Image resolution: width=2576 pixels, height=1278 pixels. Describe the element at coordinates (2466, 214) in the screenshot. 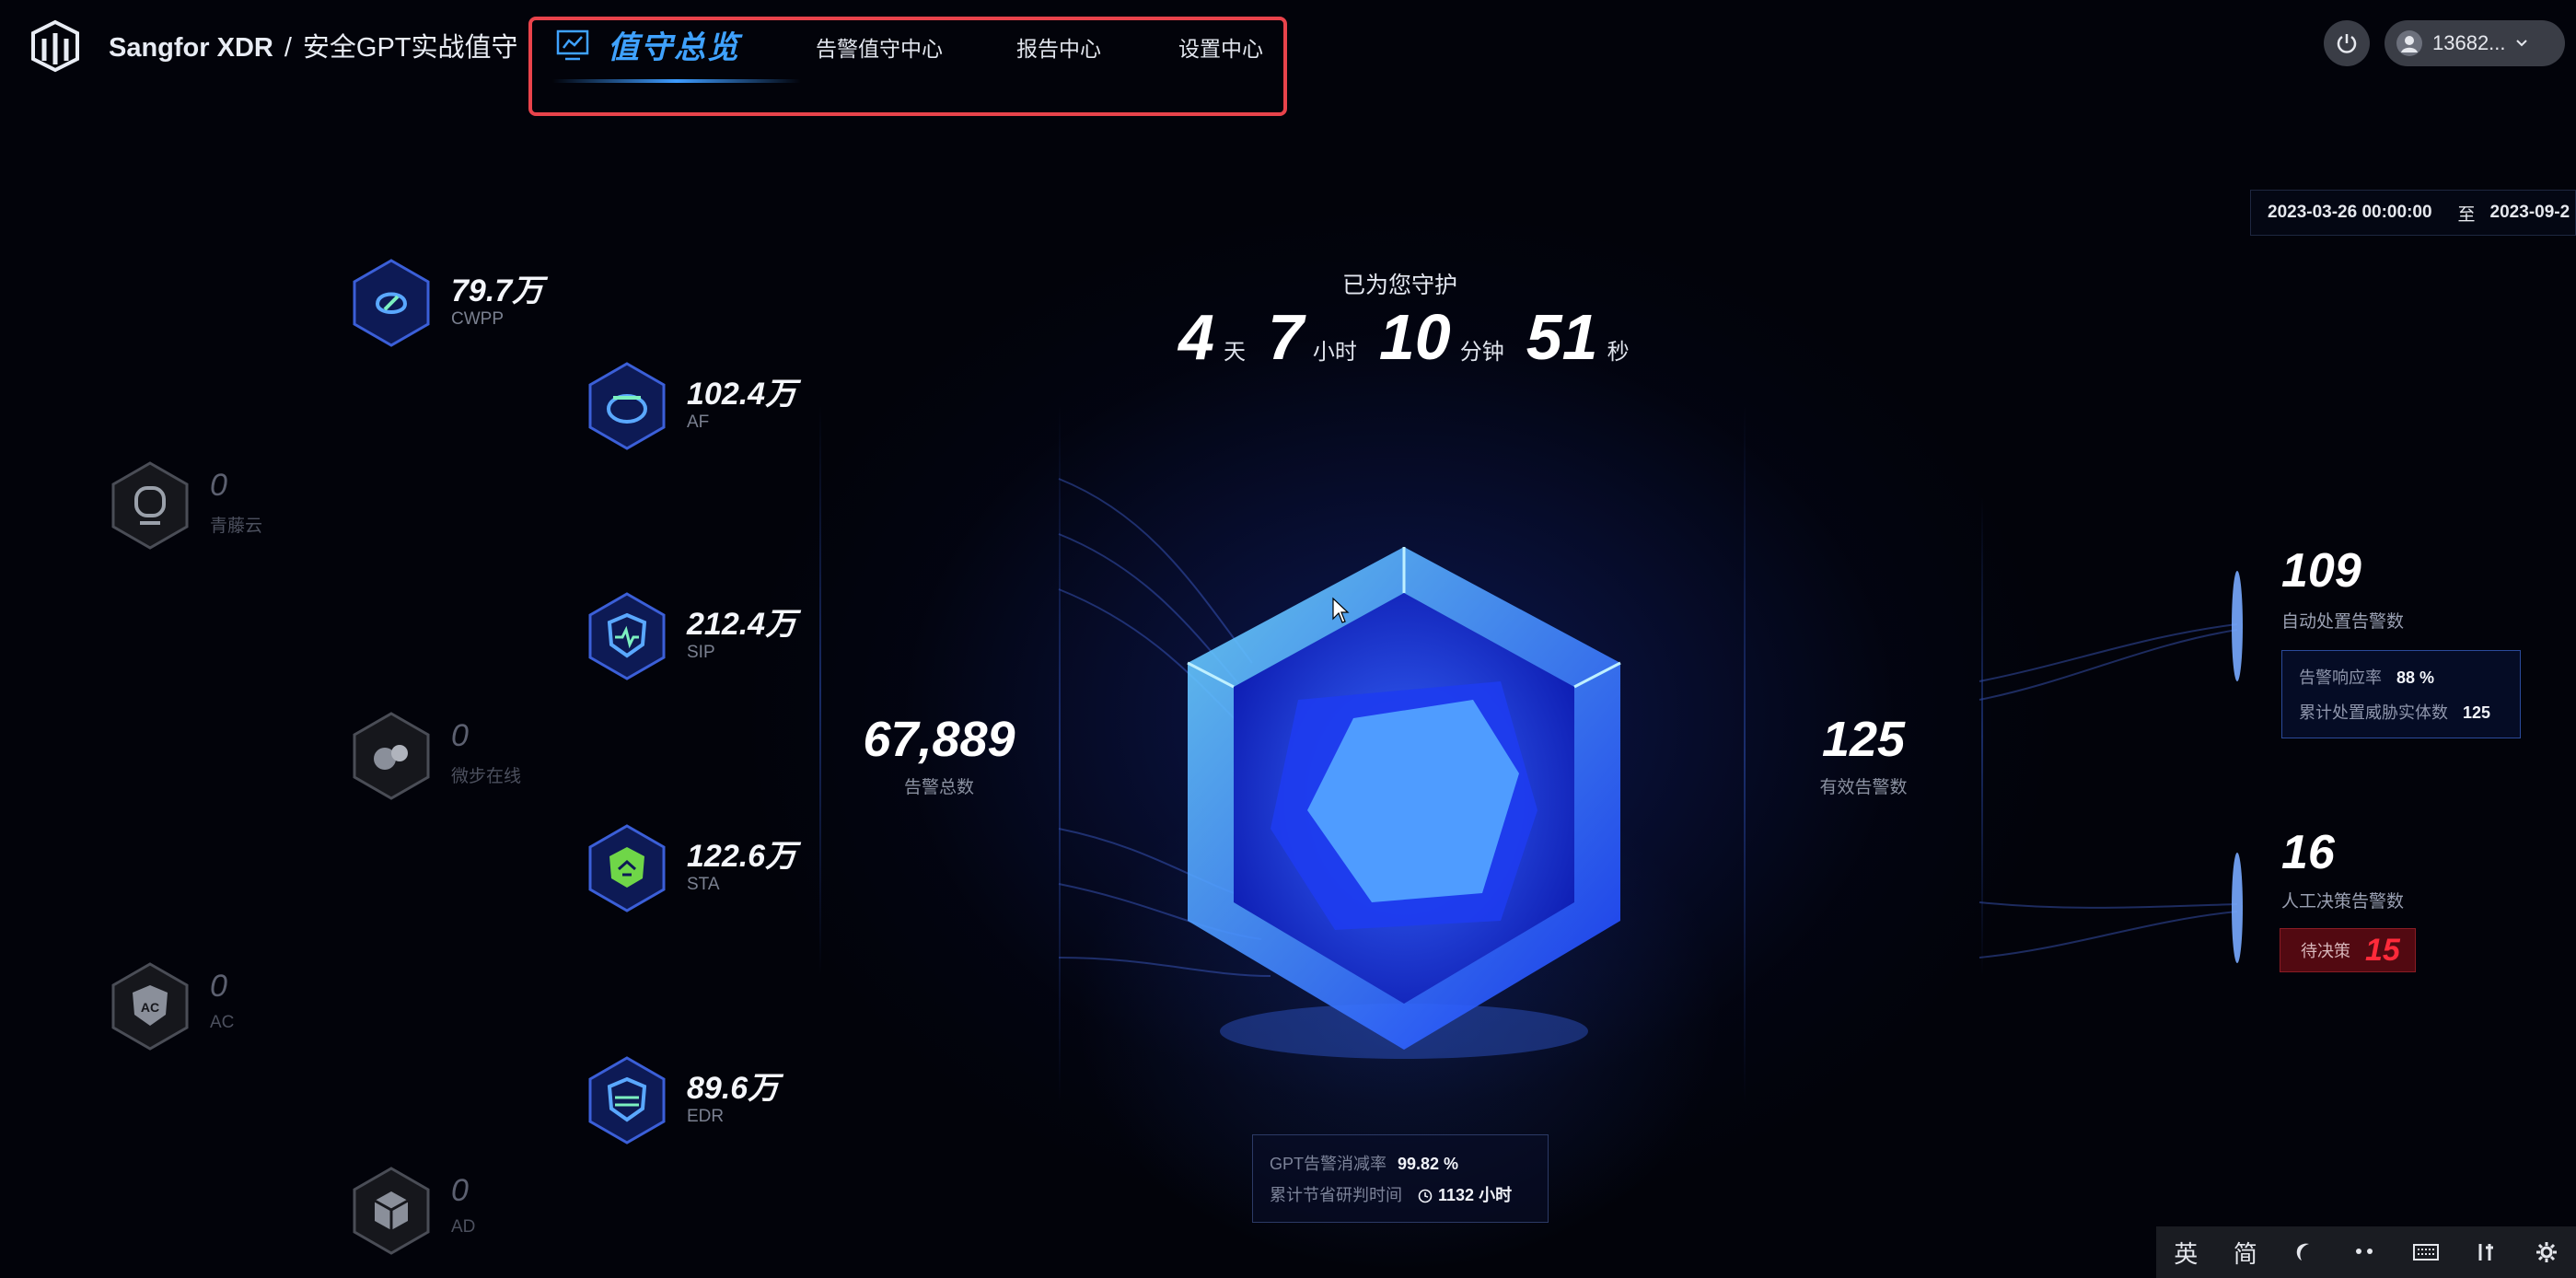

I see `date-to-label: 至` at that location.